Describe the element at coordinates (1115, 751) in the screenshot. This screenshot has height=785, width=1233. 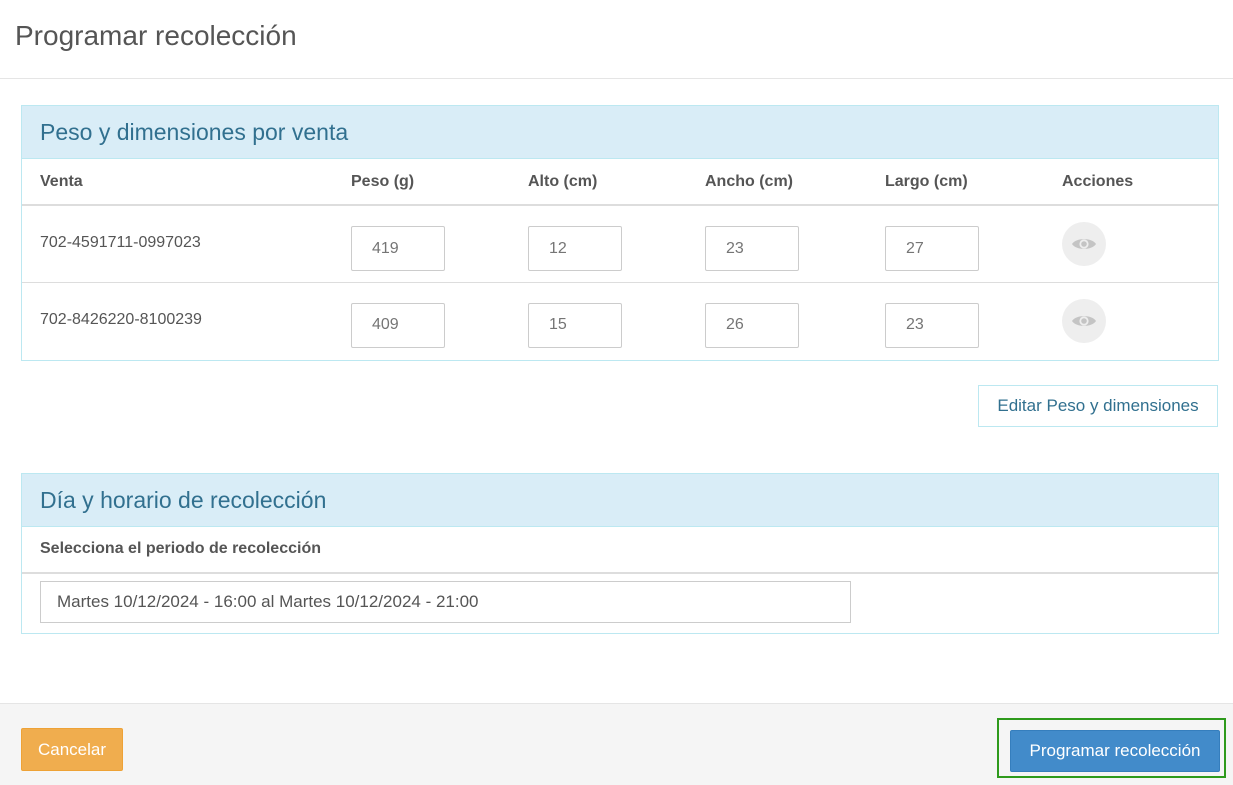
I see `schedule-pickup-button: Programar recolección` at that location.